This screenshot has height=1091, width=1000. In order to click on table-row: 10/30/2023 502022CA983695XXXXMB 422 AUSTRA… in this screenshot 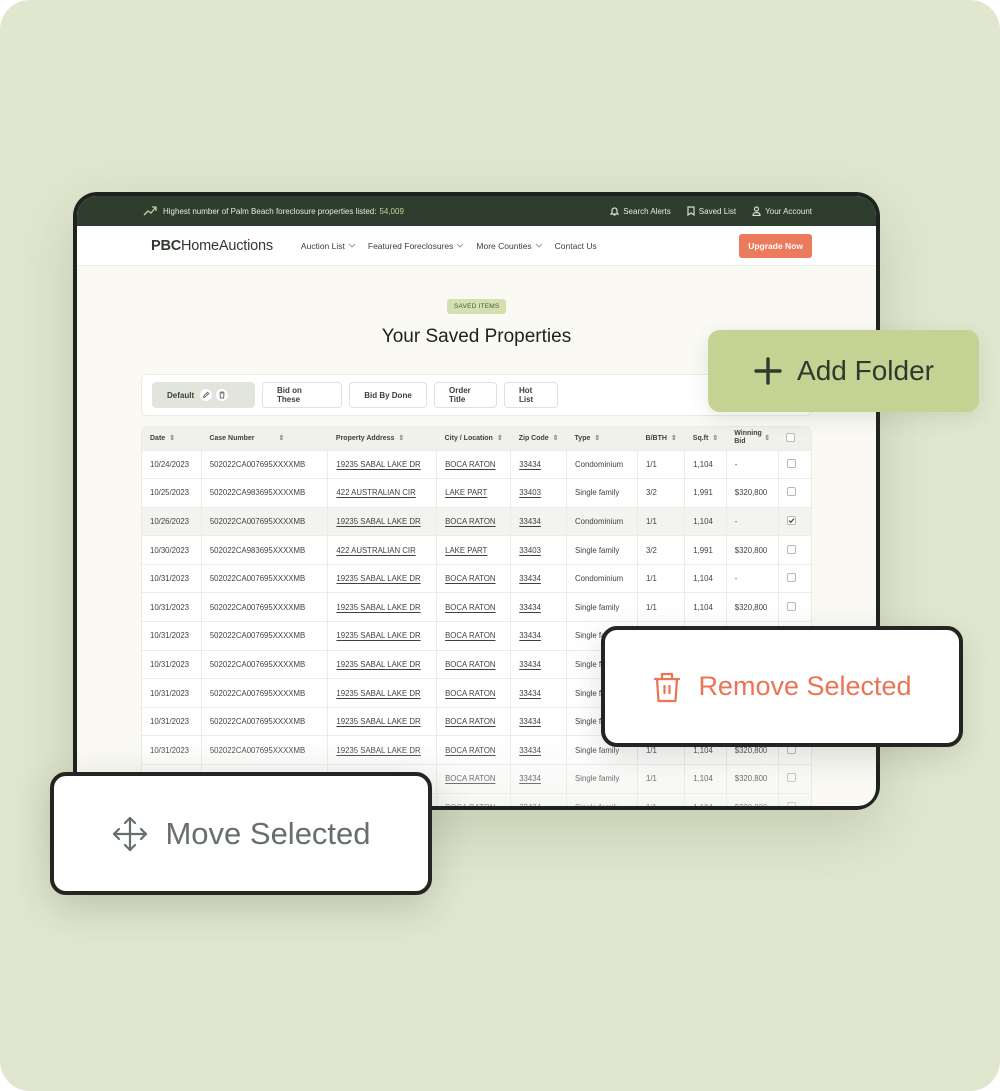, I will do `click(476, 550)`.